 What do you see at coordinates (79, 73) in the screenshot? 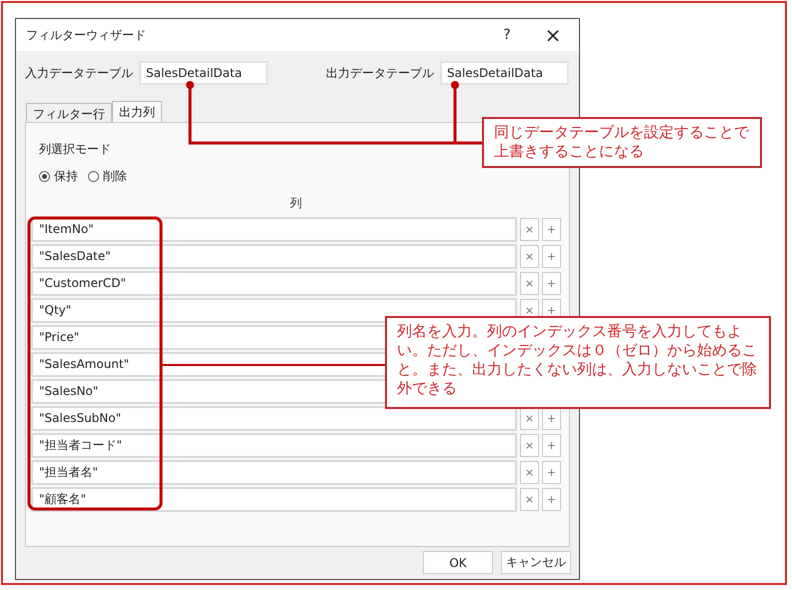
I see `input-table-label: 入力データテーブル` at bounding box center [79, 73].